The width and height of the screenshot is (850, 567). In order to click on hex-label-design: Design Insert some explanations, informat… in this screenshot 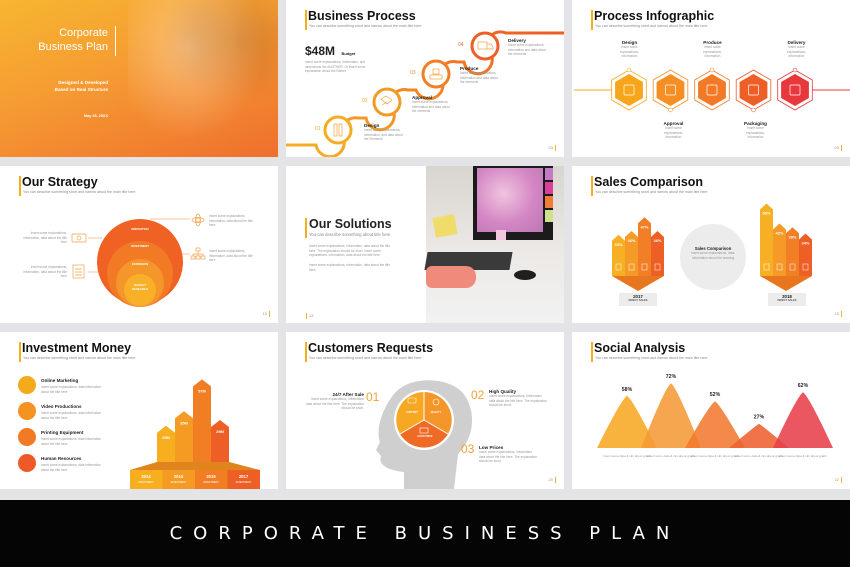, I will do `click(629, 49)`.